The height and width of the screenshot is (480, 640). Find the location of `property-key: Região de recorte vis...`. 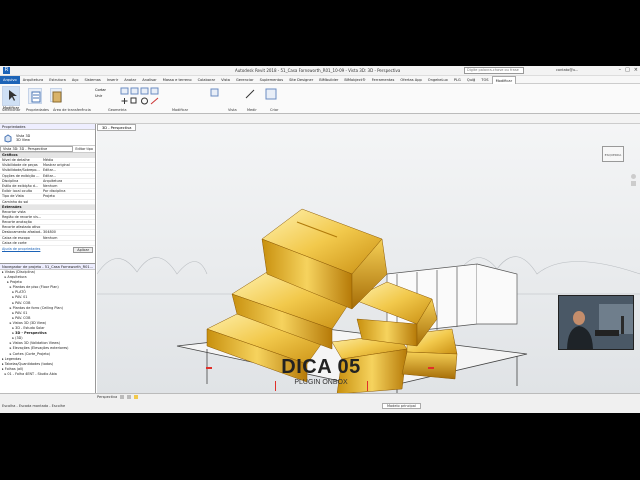

property-key: Região de recorte vis... is located at coordinates (22, 216).